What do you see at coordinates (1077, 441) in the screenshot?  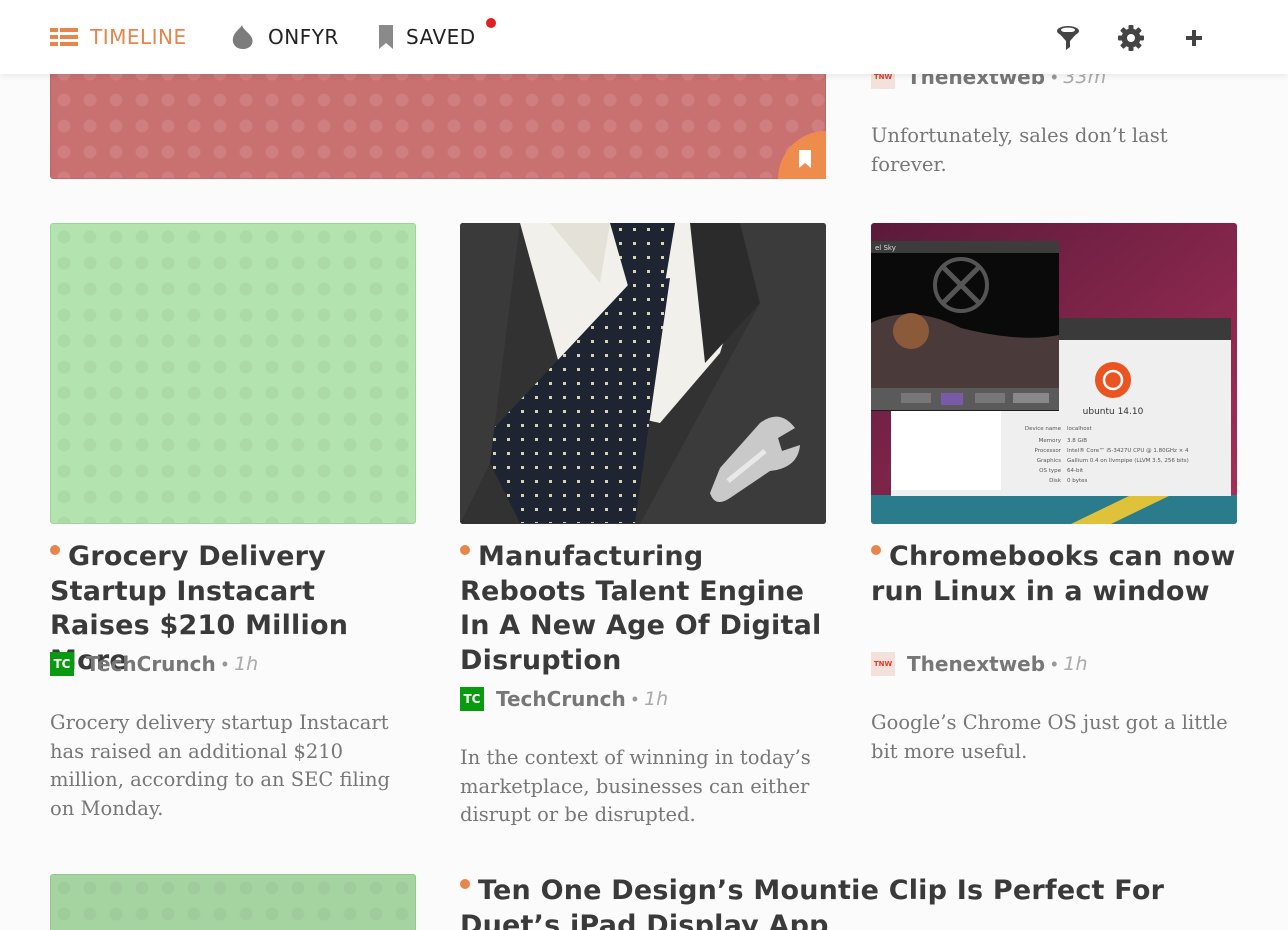 I see `svg-text: 3.8 GiB` at bounding box center [1077, 441].